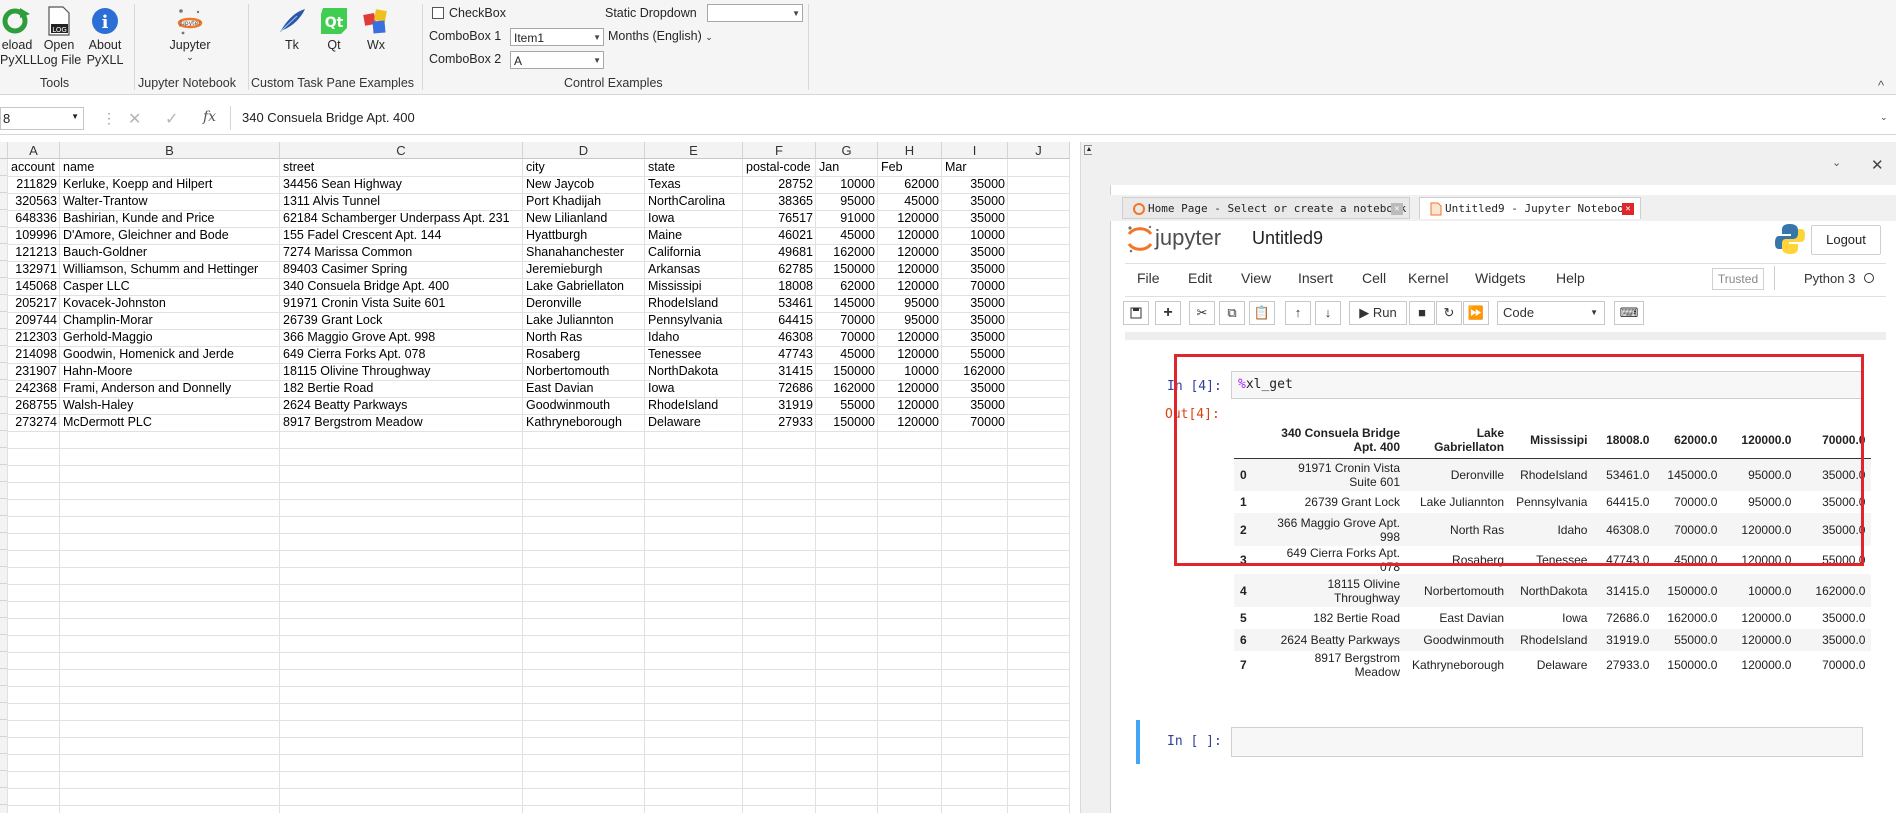  Describe the element at coordinates (401, 167) in the screenshot. I see `header-cell: street` at that location.